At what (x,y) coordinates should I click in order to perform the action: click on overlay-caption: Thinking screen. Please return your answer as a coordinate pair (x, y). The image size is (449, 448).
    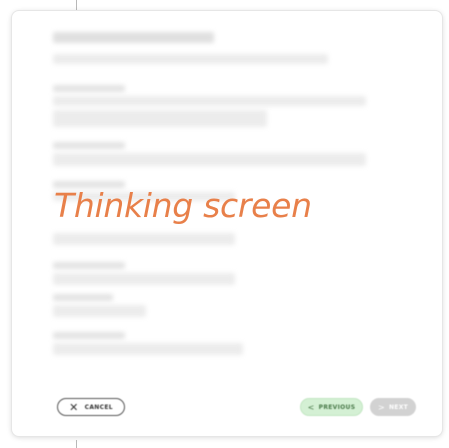
    Looking at the image, I should click on (183, 205).